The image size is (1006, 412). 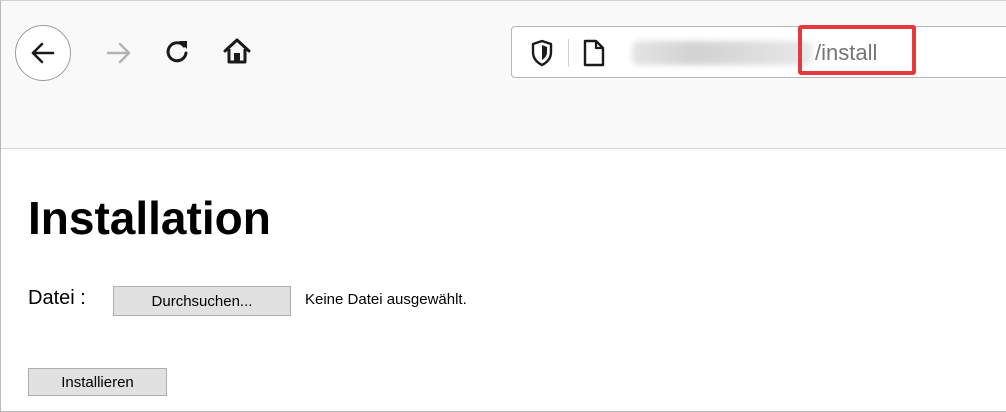 I want to click on no-file-selected-text: Keine Datei ausgewählt., so click(x=386, y=299).